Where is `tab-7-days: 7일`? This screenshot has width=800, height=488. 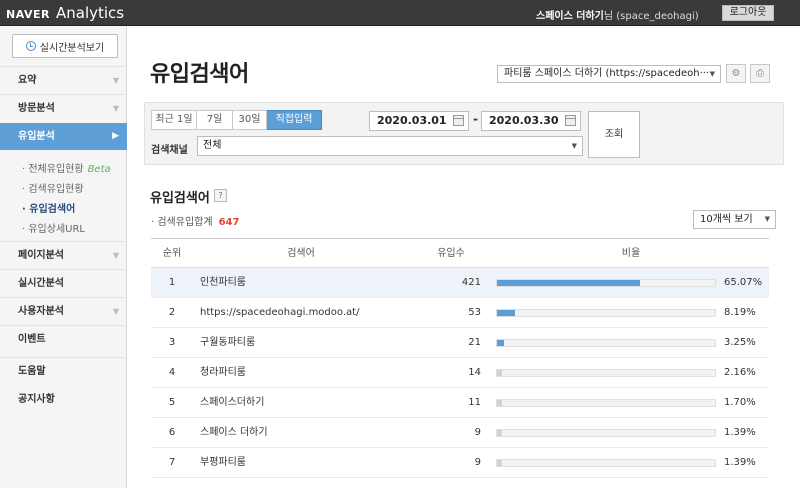 tab-7-days: 7일 is located at coordinates (215, 120).